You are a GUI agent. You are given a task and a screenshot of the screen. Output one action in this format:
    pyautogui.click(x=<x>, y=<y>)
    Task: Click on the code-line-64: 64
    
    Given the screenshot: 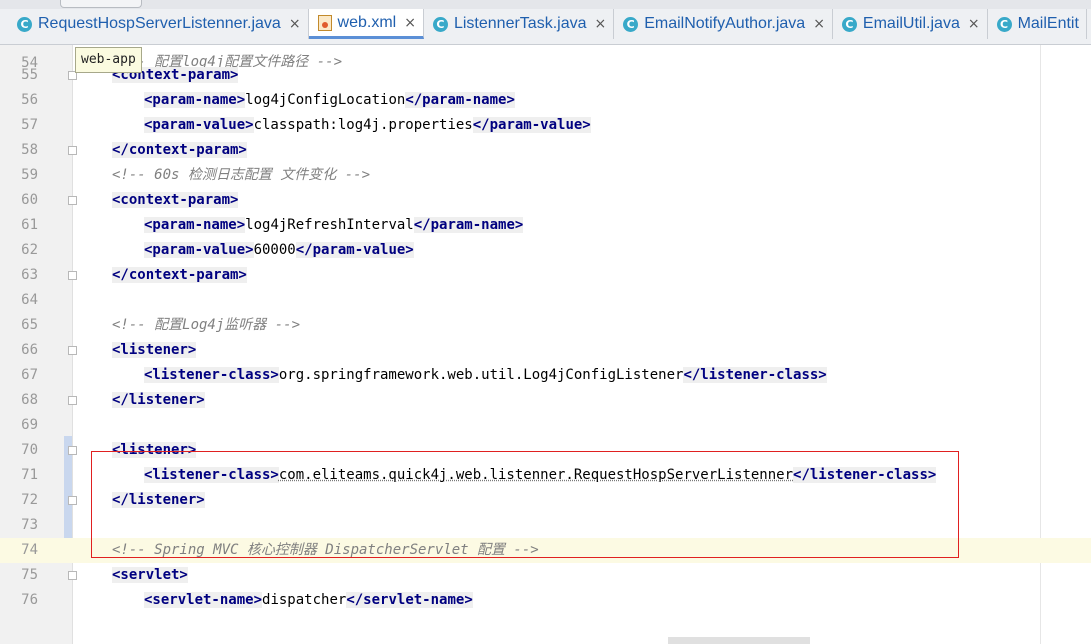 What is the action you would take?
    pyautogui.click(x=545, y=300)
    